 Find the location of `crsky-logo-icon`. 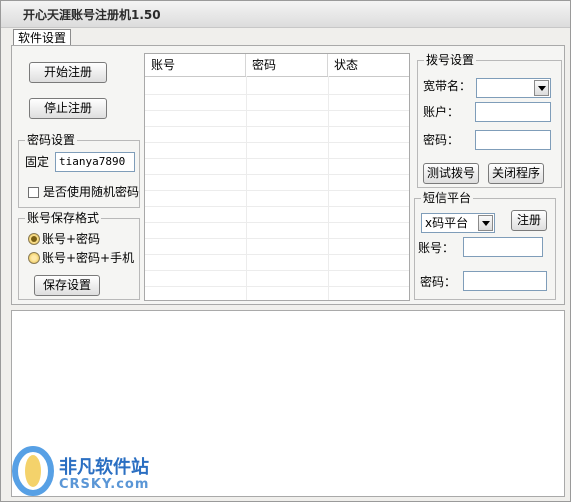

crsky-logo-icon is located at coordinates (33, 471).